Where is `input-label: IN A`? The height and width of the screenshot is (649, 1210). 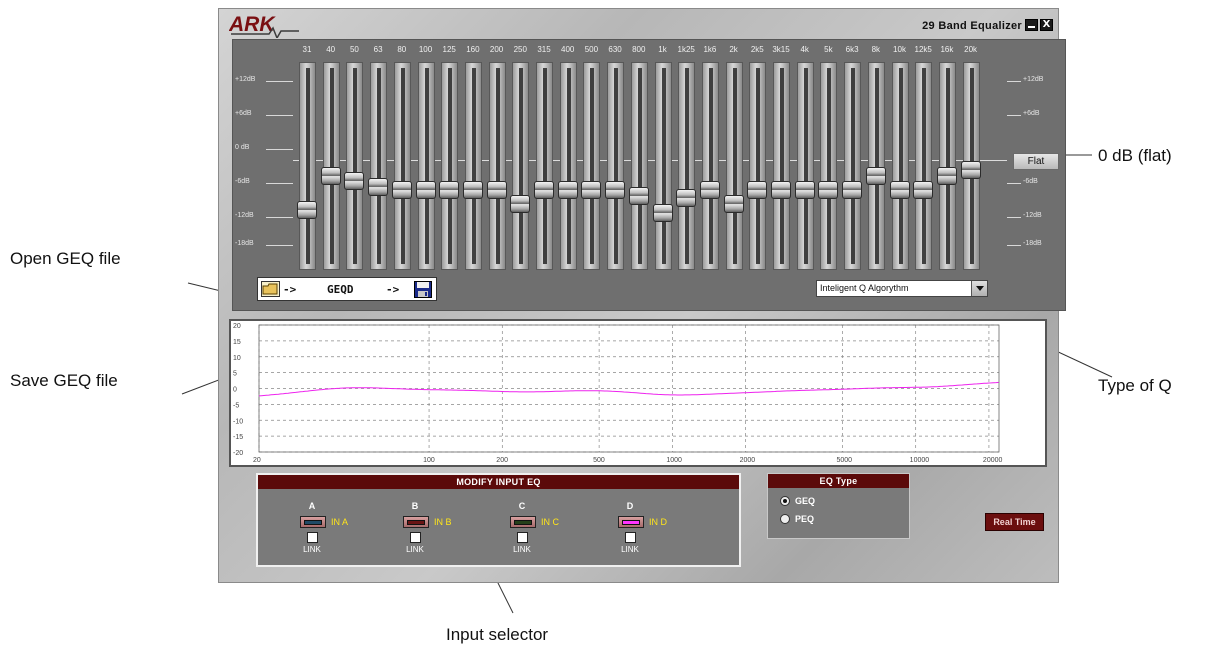 input-label: IN A is located at coordinates (340, 522).